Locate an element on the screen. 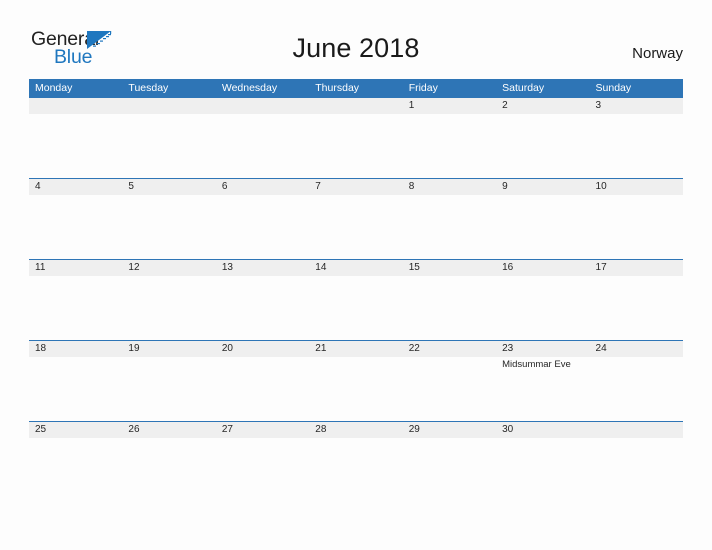  page-header: General Blue June 2018 Norway is located at coordinates (356, 39).